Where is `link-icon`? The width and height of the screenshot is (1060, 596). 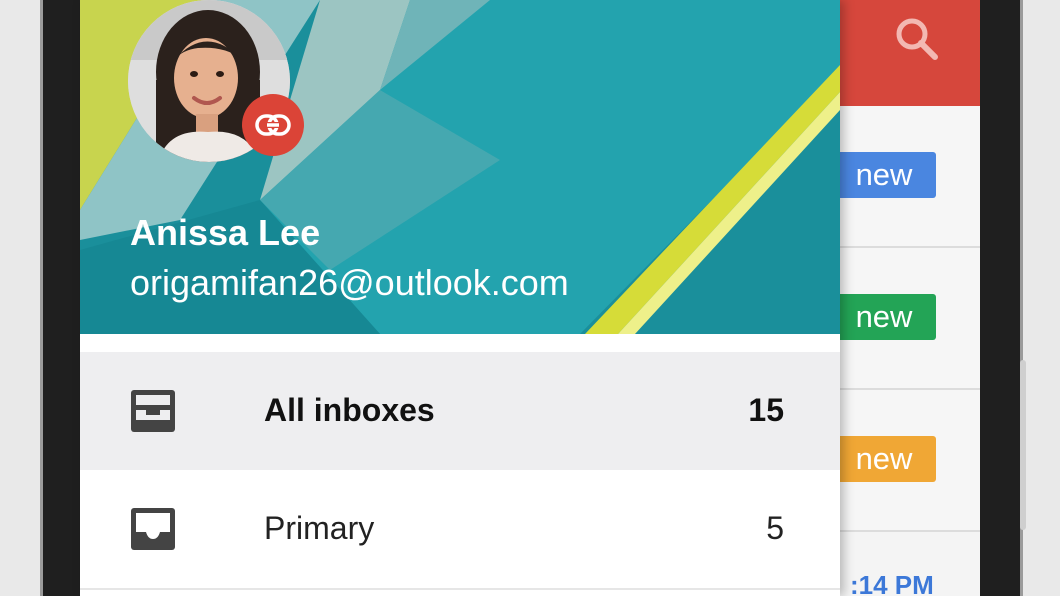 link-icon is located at coordinates (273, 125).